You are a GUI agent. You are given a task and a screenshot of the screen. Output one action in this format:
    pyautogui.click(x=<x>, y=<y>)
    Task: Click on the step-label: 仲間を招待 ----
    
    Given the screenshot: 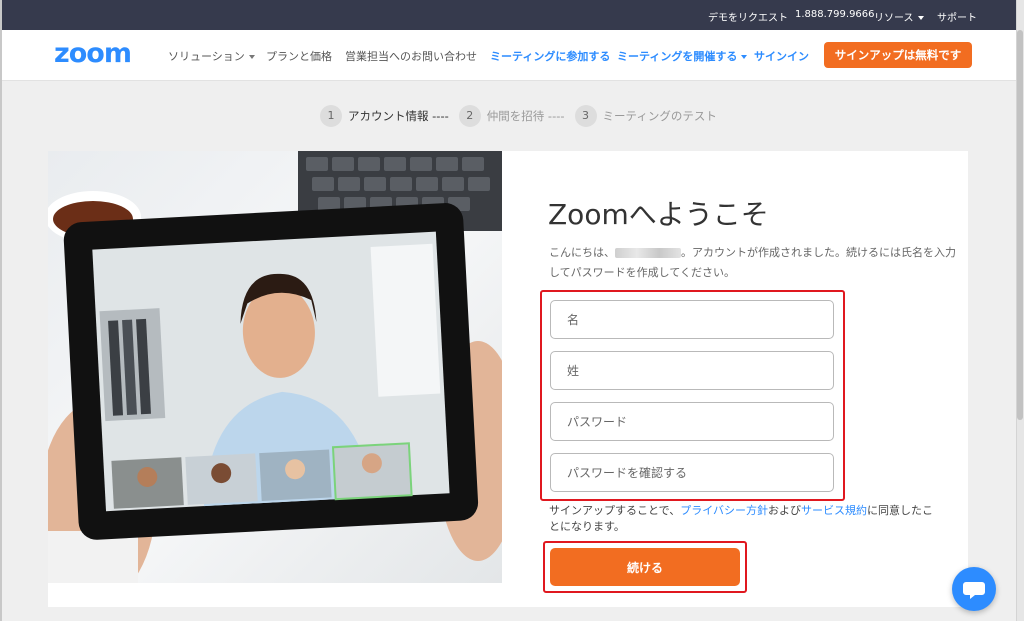 What is the action you would take?
    pyautogui.click(x=525, y=116)
    